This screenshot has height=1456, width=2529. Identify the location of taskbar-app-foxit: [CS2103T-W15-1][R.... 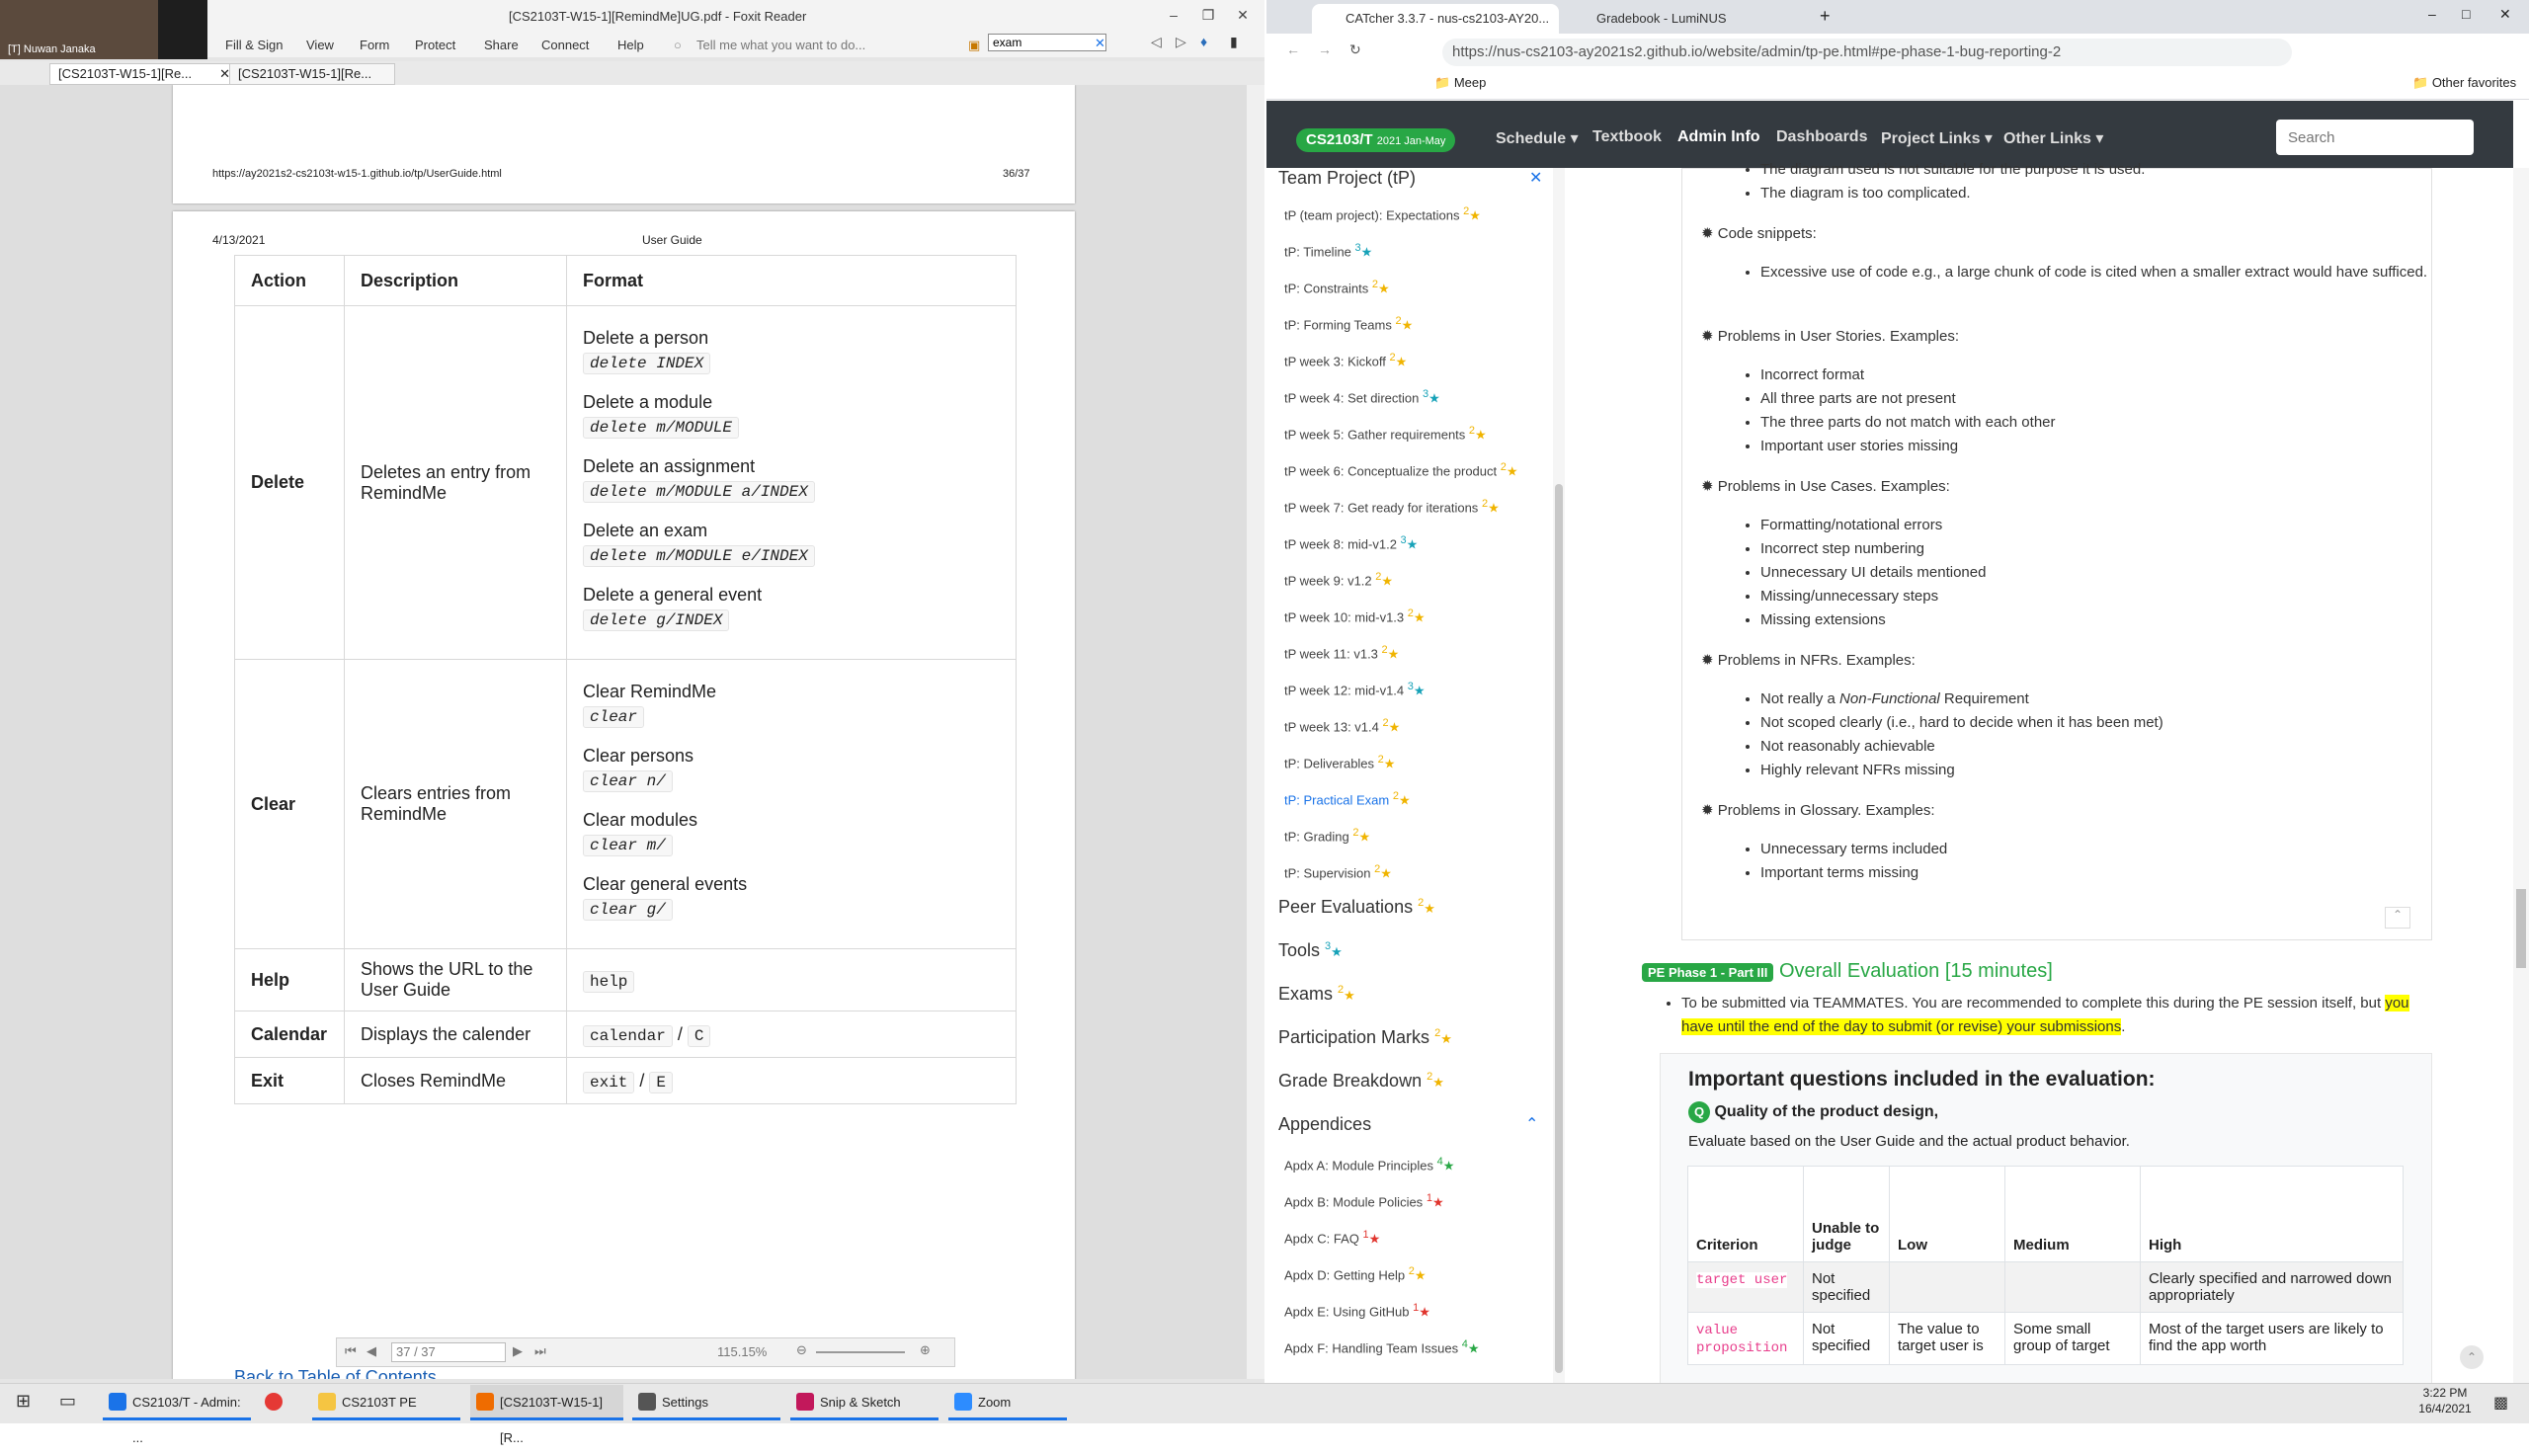
(546, 1415).